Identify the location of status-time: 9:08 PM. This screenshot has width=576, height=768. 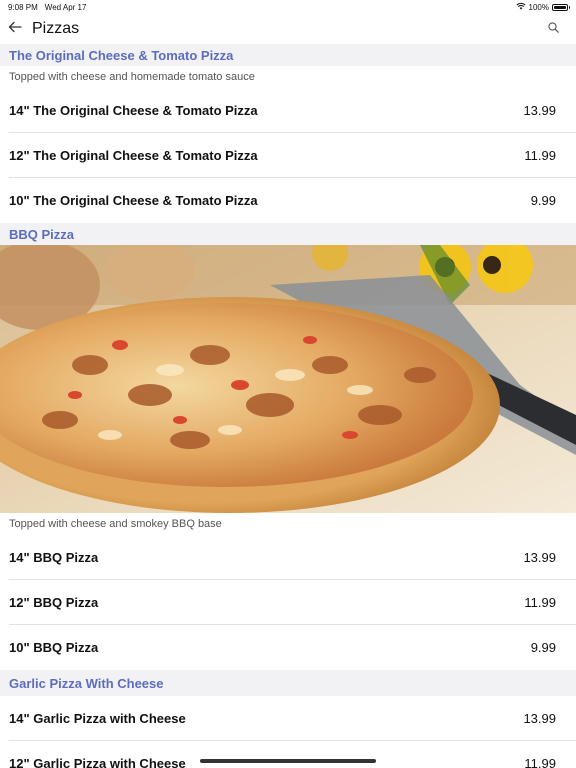
(23, 7).